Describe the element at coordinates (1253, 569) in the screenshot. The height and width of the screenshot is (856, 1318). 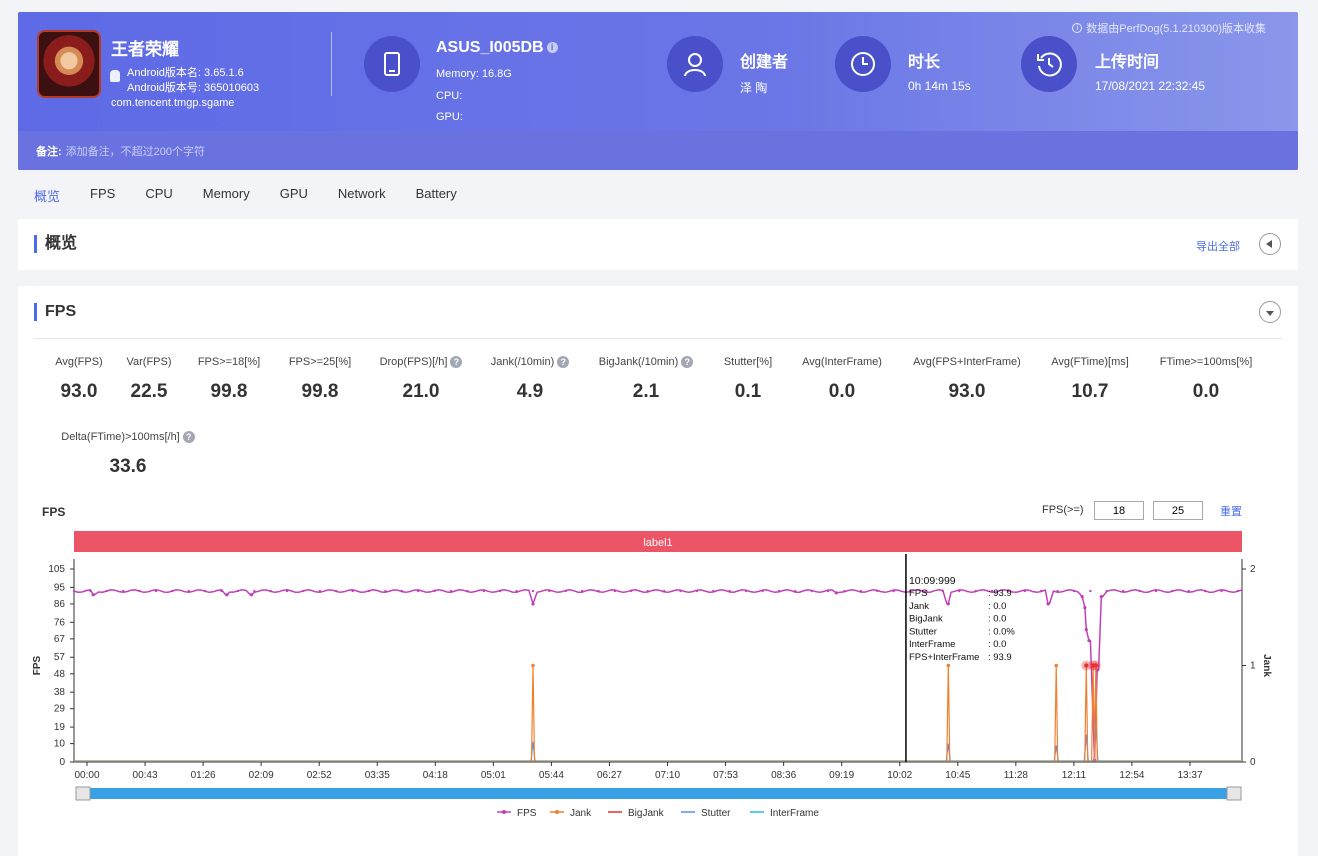
I see `y2-tick-label: 2` at that location.